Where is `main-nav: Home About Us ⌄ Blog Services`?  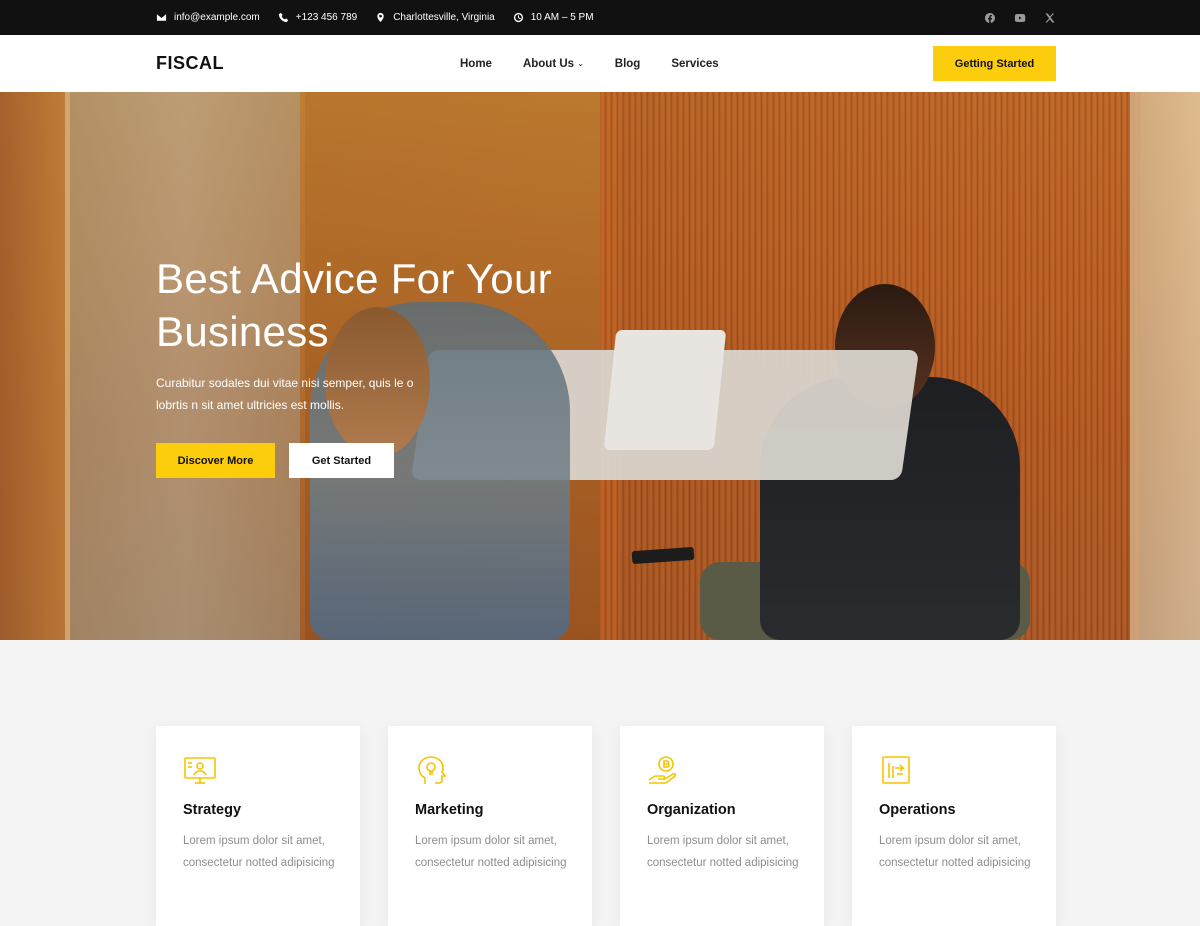 main-nav: Home About Us ⌄ Blog Services is located at coordinates (605, 63).